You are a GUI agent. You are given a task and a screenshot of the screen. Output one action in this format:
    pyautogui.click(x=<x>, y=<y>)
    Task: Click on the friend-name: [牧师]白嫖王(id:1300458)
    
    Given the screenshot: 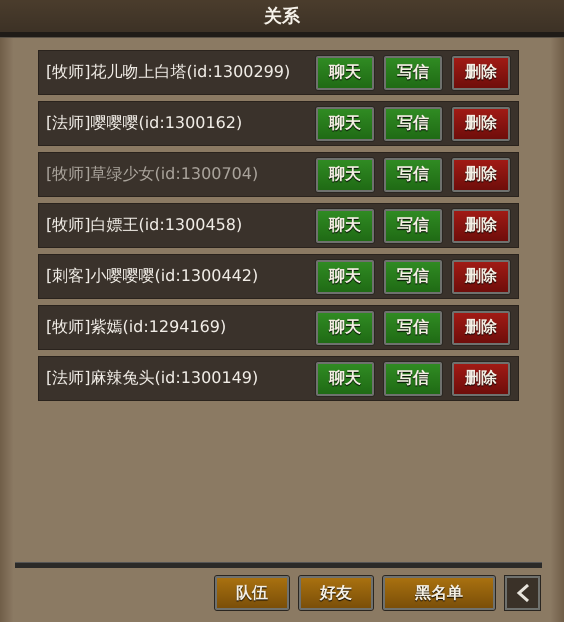 What is the action you would take?
    pyautogui.click(x=145, y=225)
    